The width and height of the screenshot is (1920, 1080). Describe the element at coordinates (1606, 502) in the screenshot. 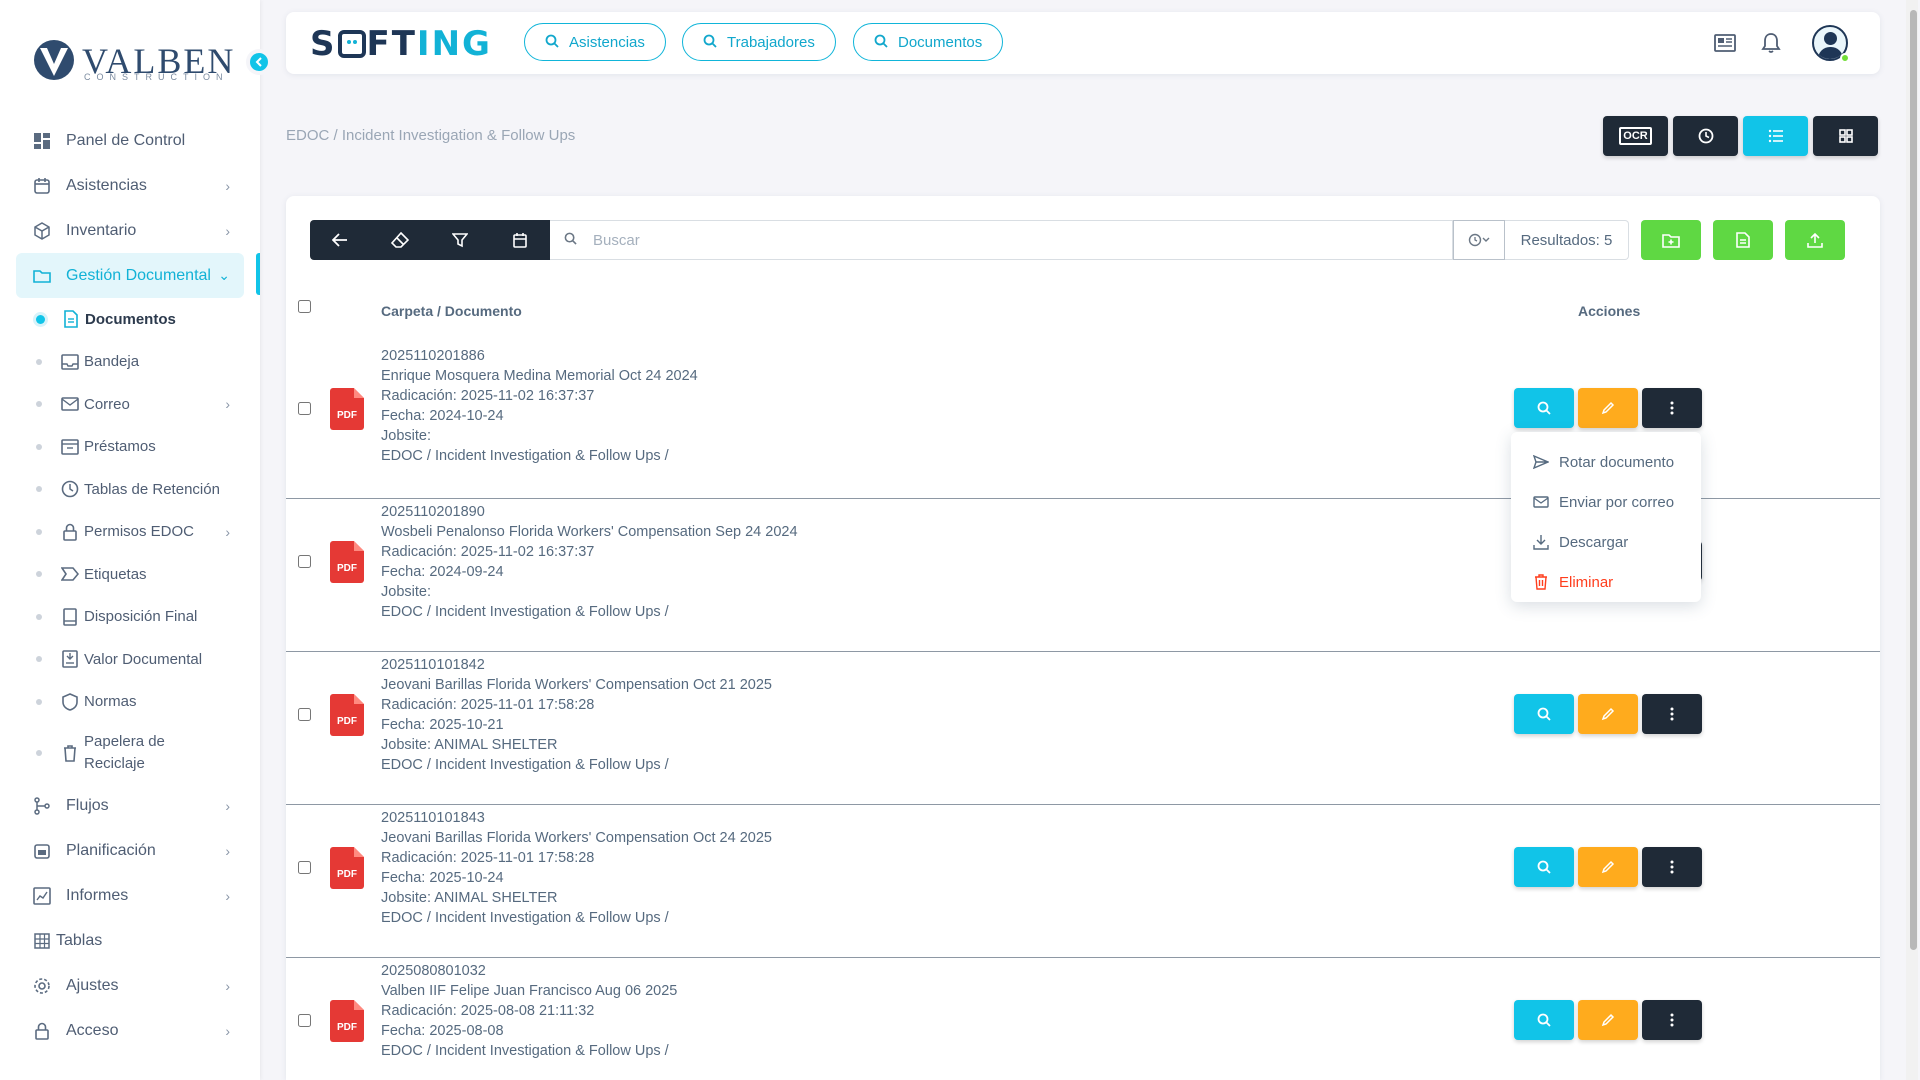

I see `menu-item-enviar-por-correo: Enviar por correo` at that location.